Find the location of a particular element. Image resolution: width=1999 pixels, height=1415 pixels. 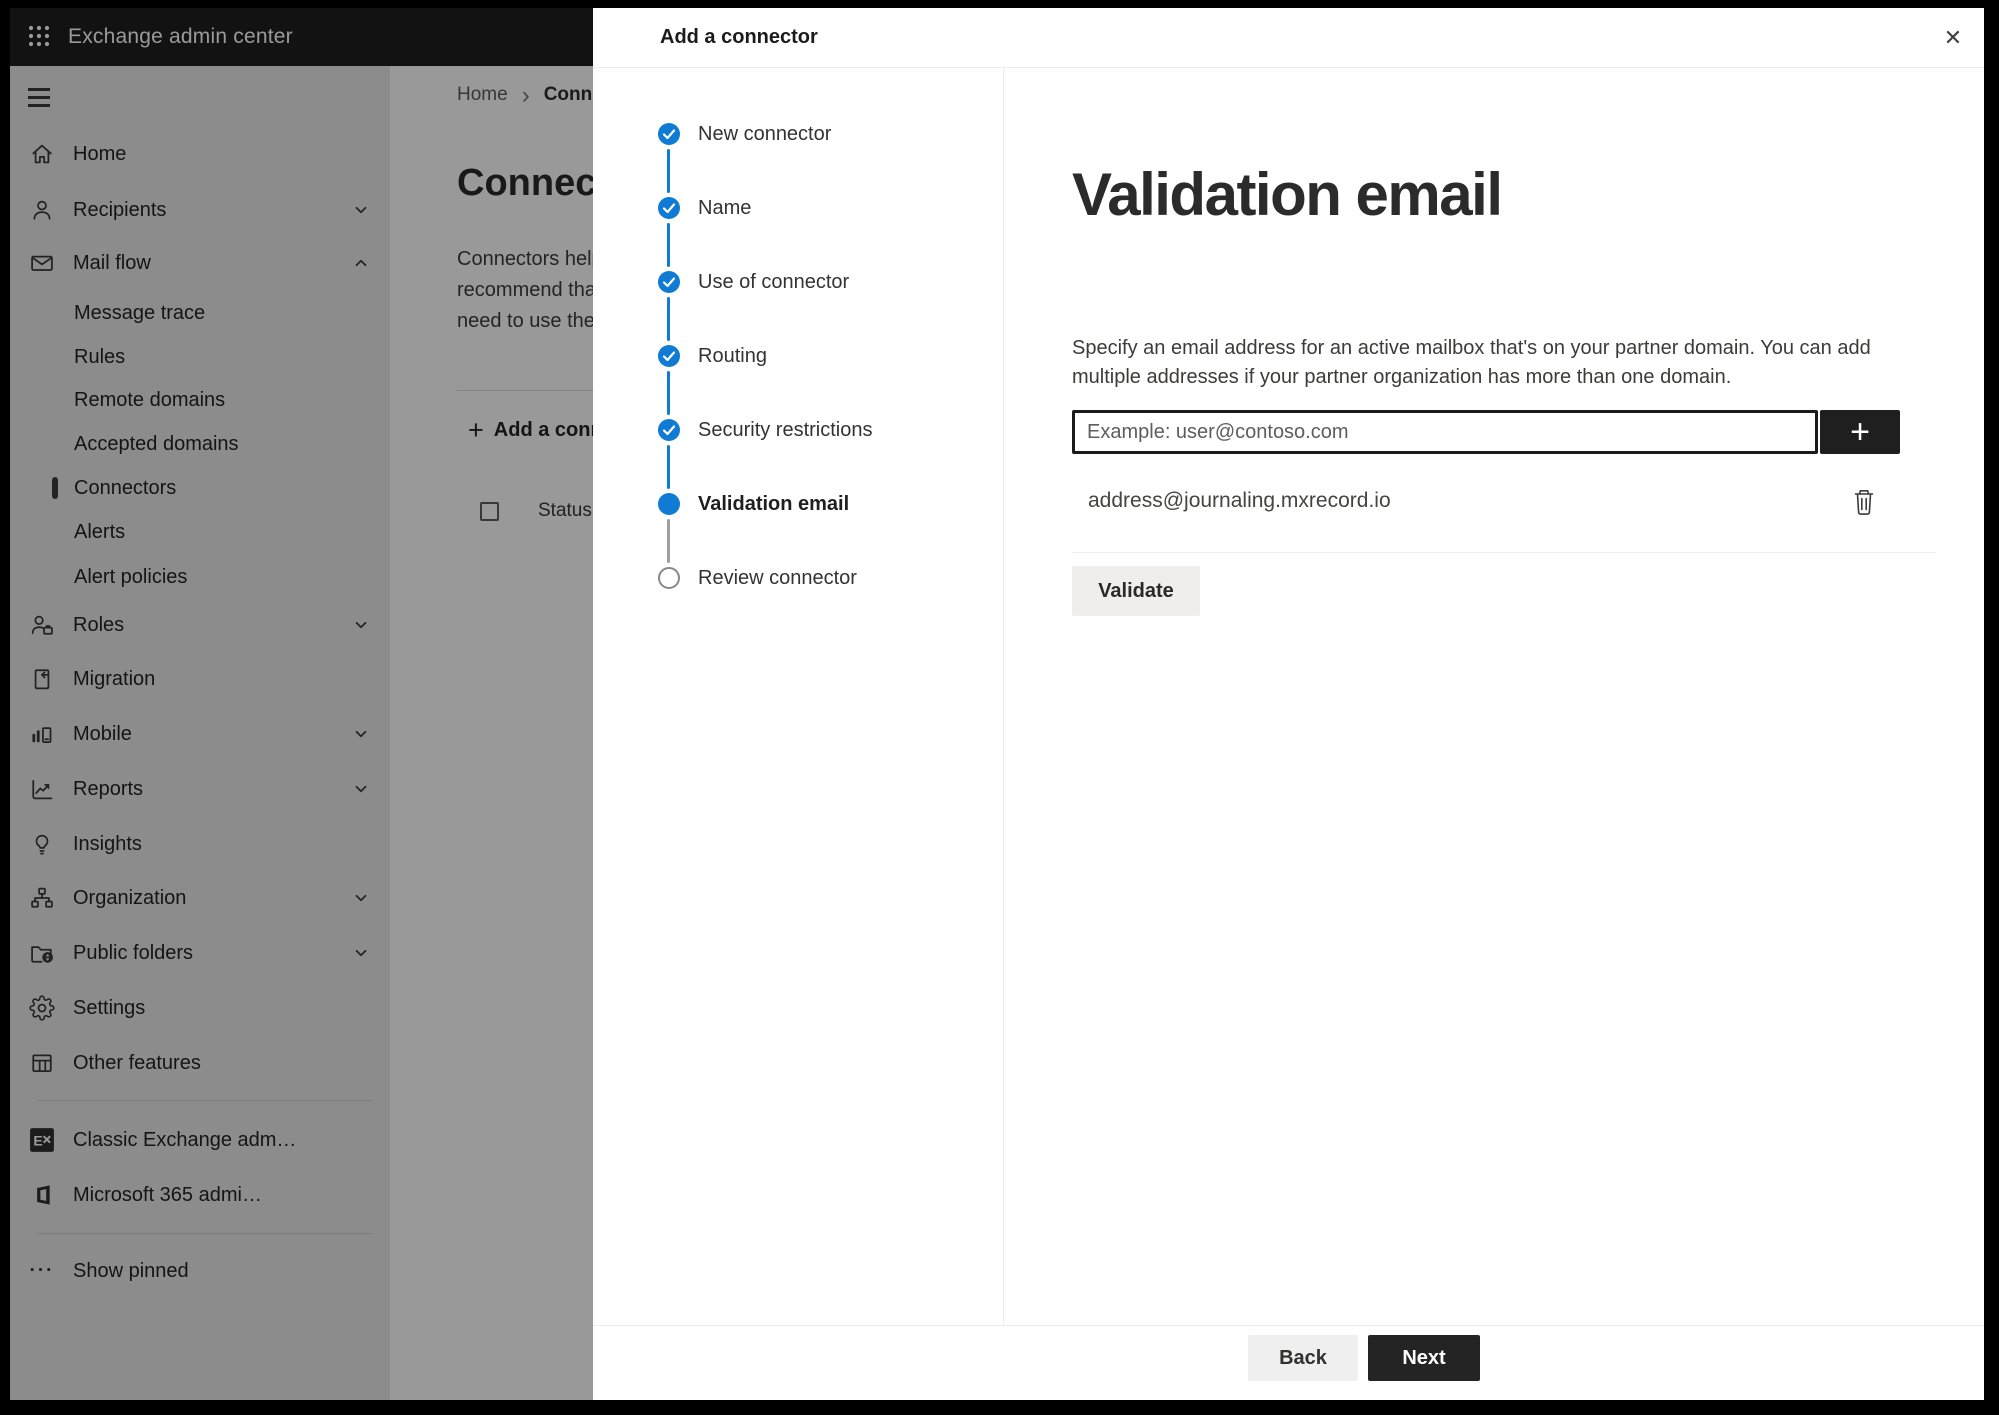

address-list-divider is located at coordinates (1504, 552).